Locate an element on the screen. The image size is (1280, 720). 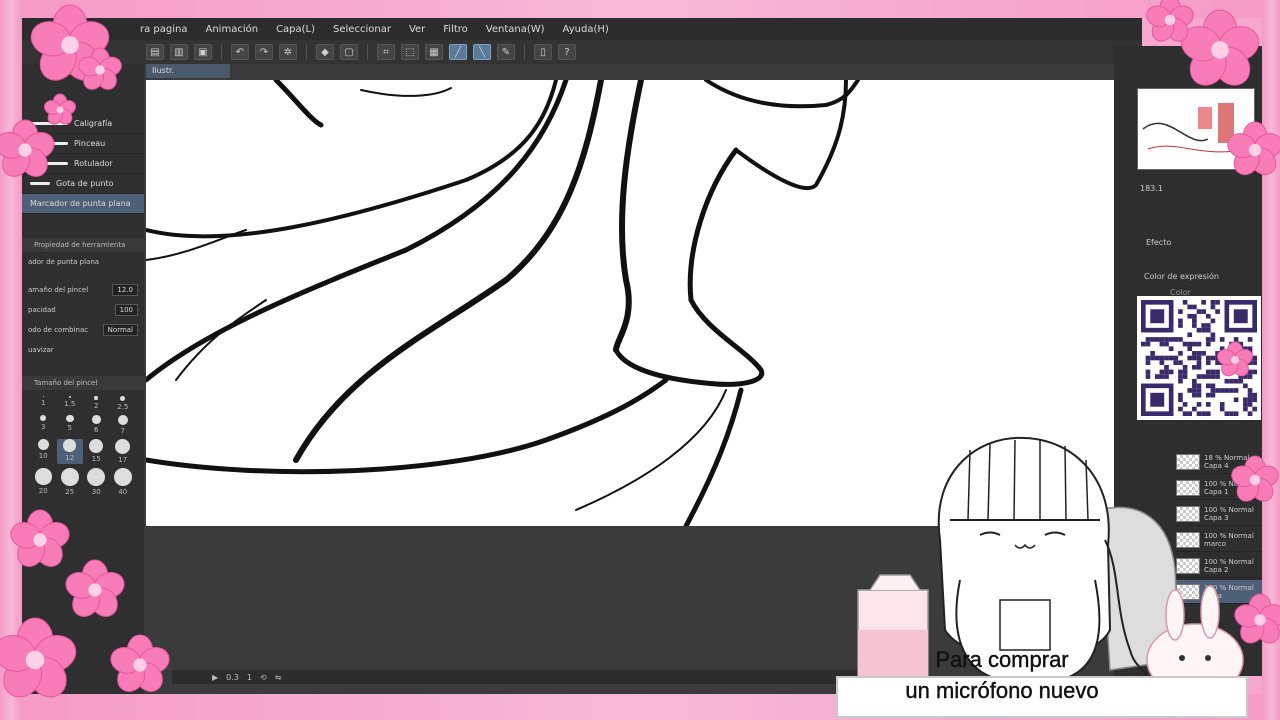
subtitle-line-1: Para comprar is located at coordinates (1002, 659).